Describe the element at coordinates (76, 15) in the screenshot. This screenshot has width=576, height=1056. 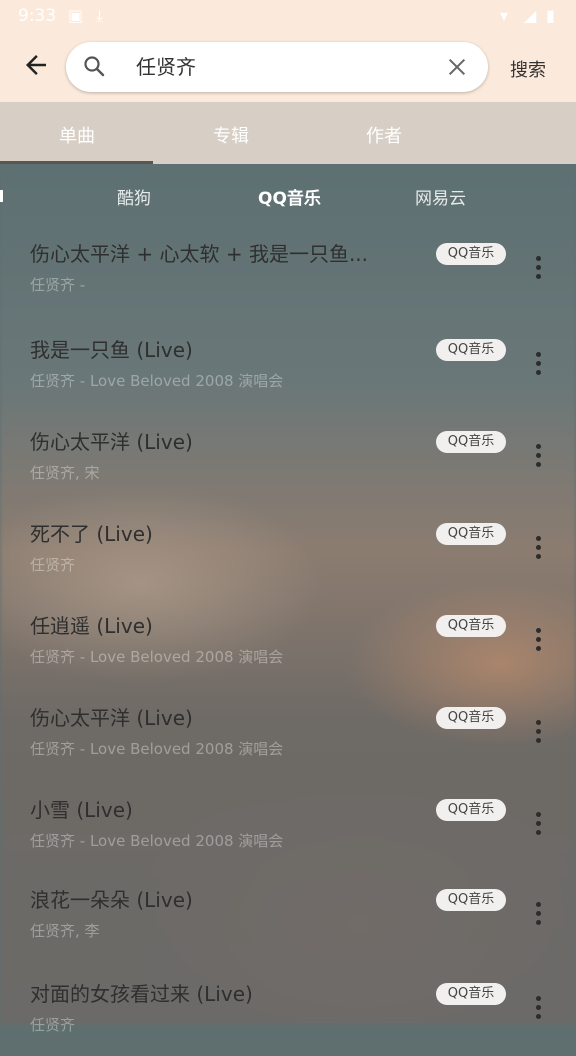
I see `image-notification-icon: ▣` at that location.